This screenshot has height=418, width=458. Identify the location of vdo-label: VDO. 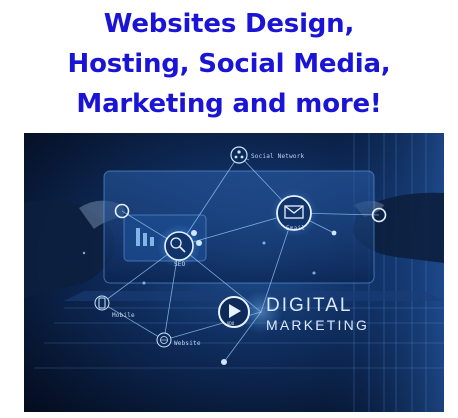
(231, 323).